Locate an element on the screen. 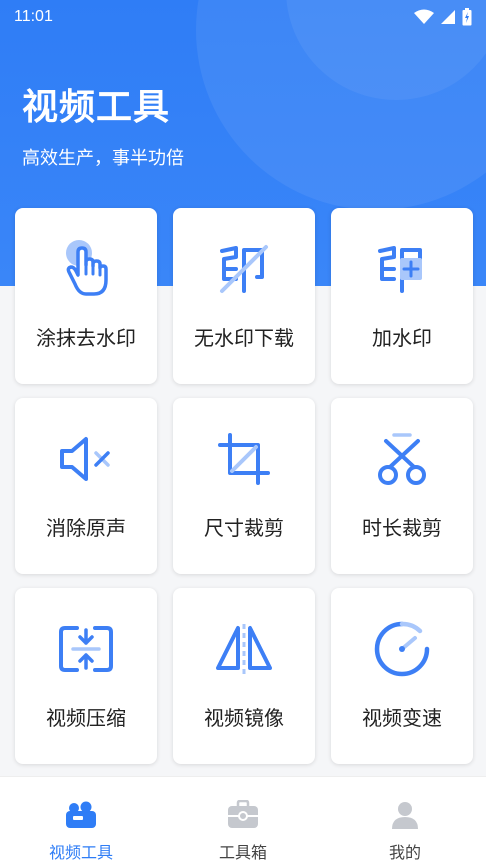  tool-label: 时长裁剪 is located at coordinates (402, 529).